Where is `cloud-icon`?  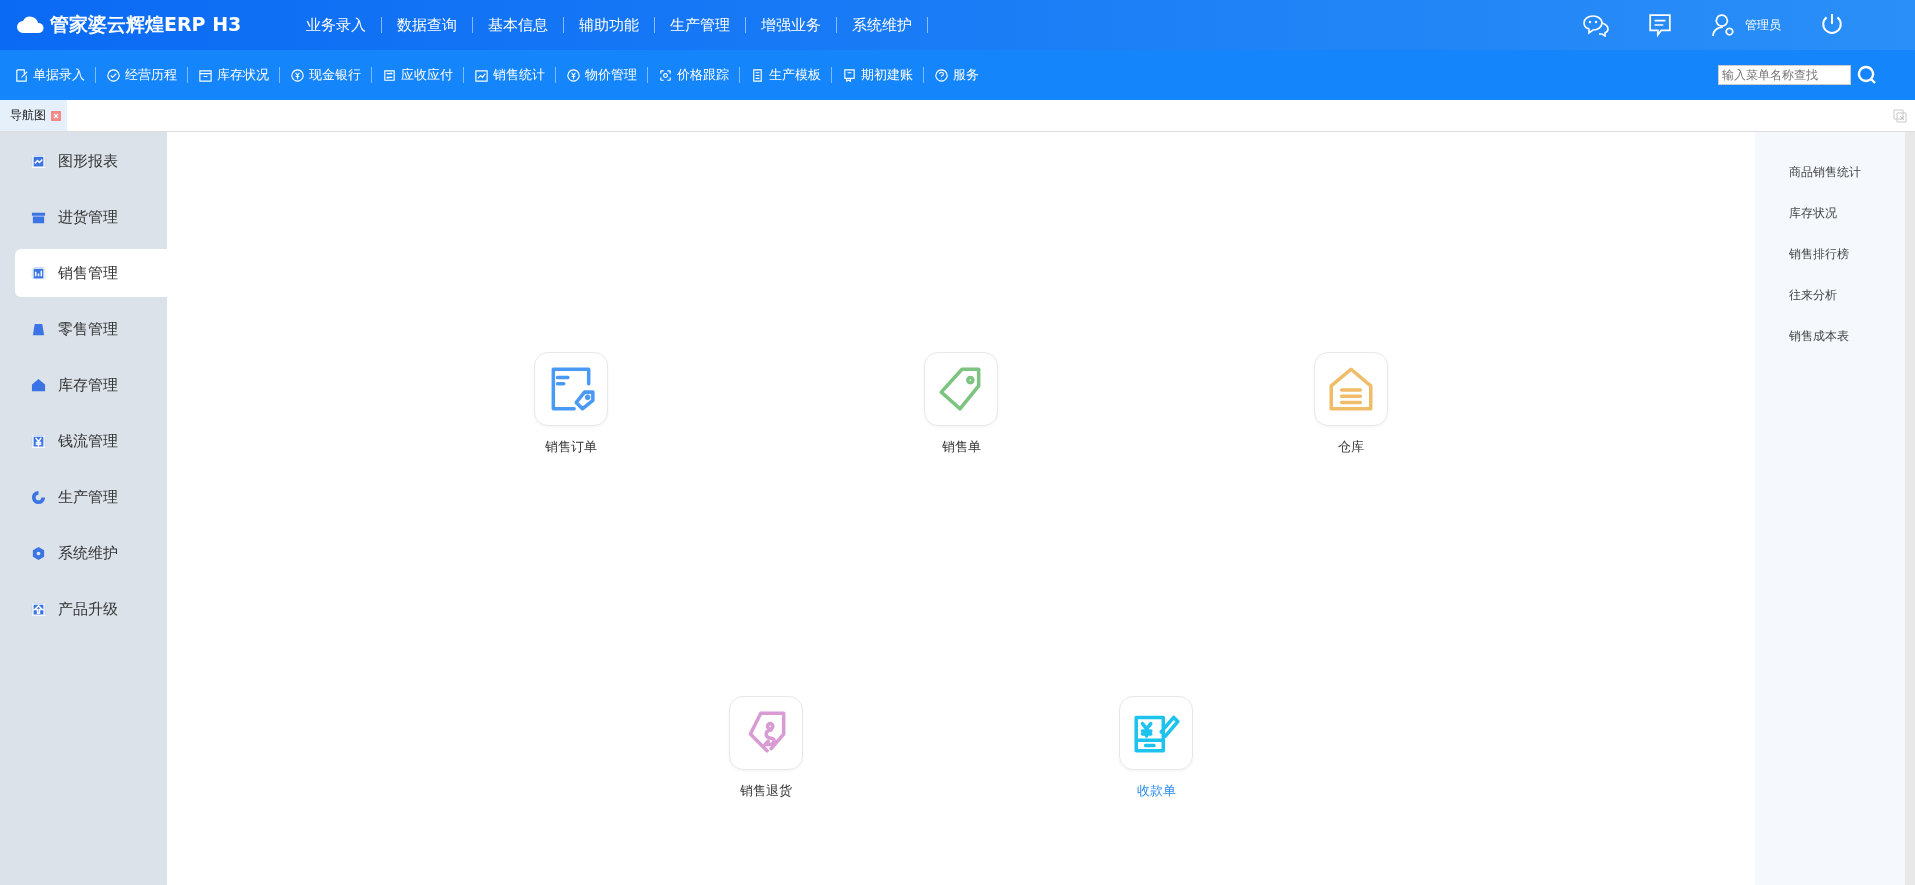 cloud-icon is located at coordinates (31, 25).